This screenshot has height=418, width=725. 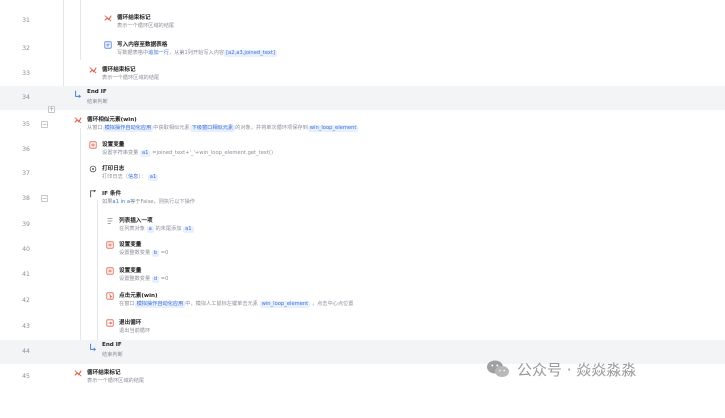 I want to click on line-number: 45, so click(x=26, y=376).